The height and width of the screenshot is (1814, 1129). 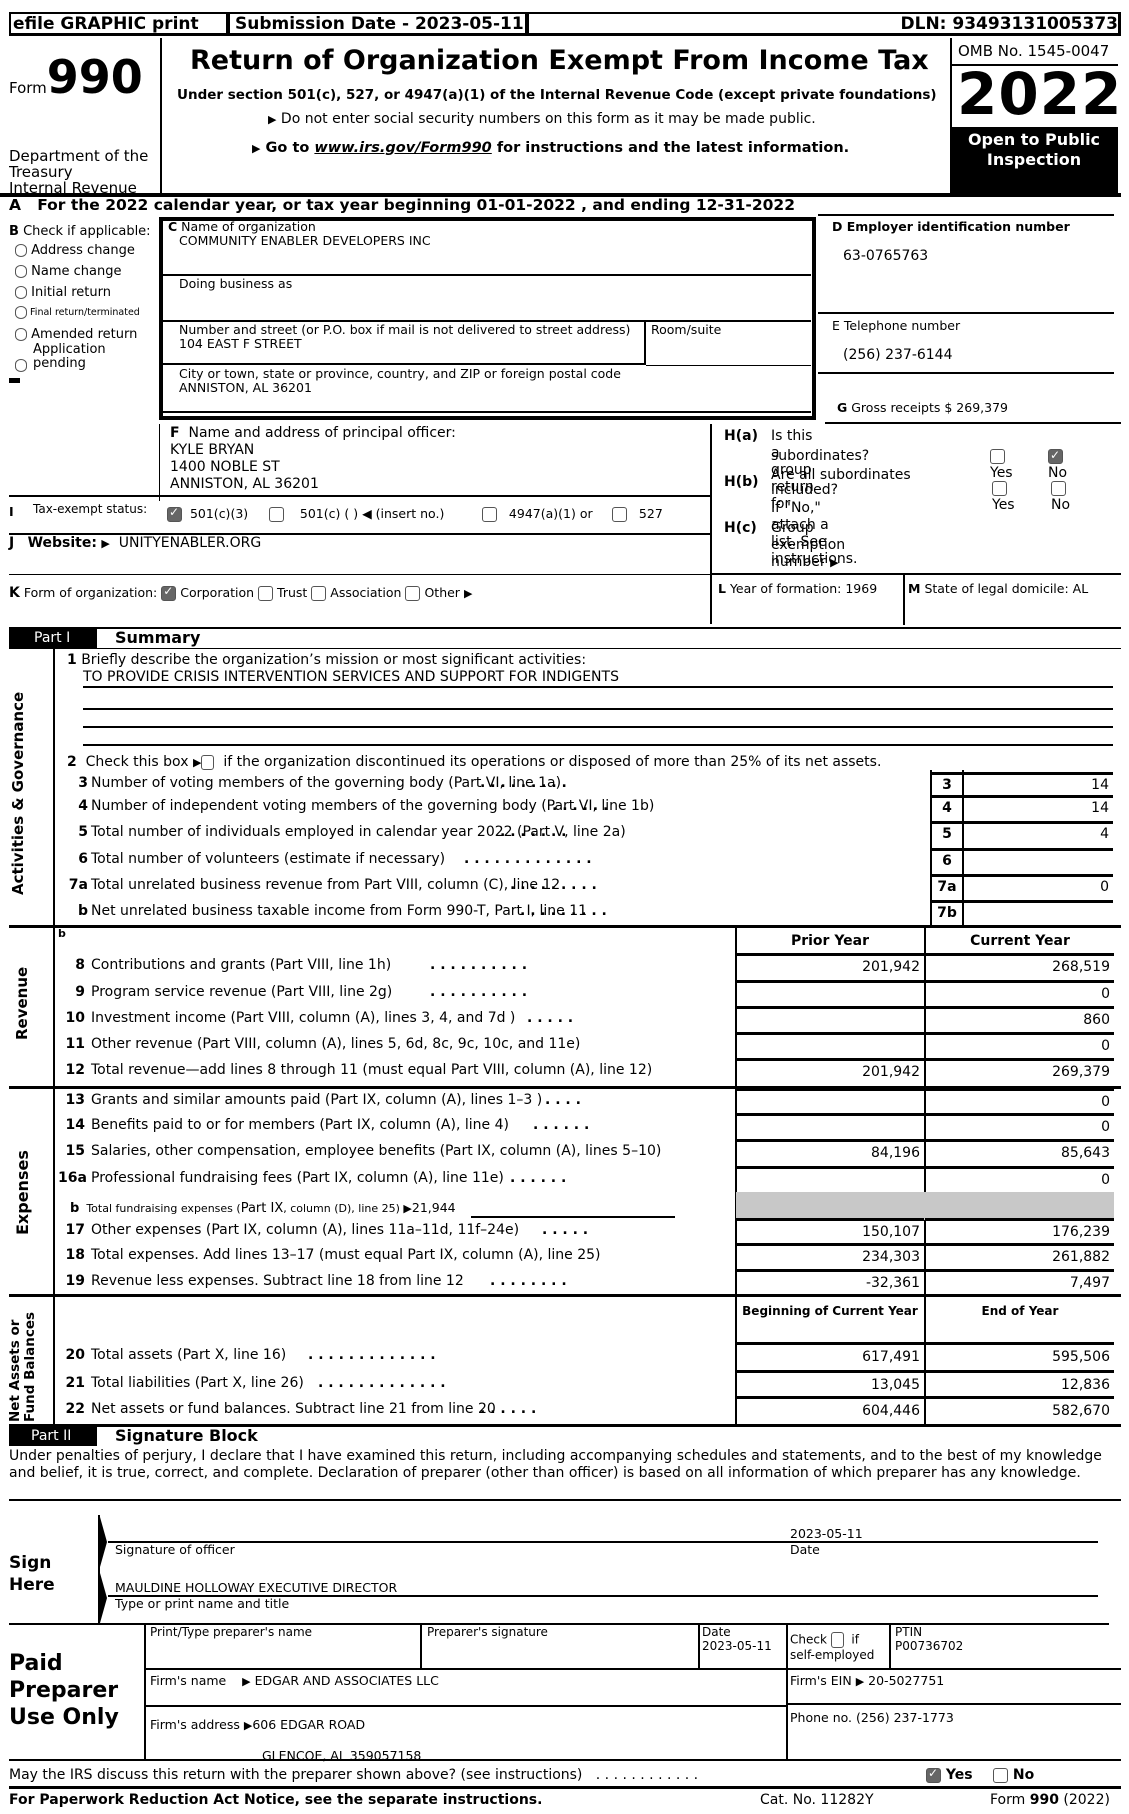 What do you see at coordinates (1060, 497) in the screenshot?
I see `hb-no-checkbox: No` at bounding box center [1060, 497].